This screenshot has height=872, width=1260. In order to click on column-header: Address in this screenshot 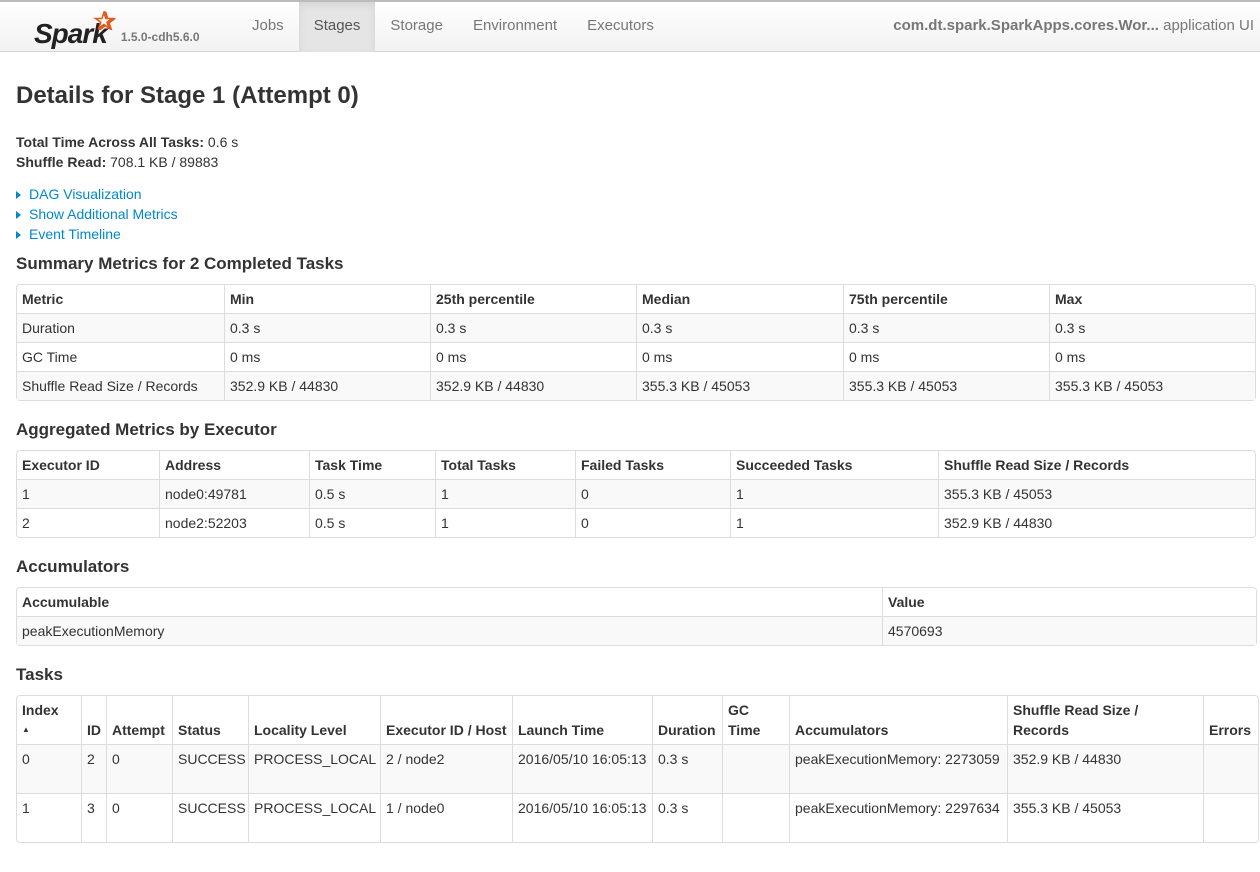, I will do `click(234, 465)`.